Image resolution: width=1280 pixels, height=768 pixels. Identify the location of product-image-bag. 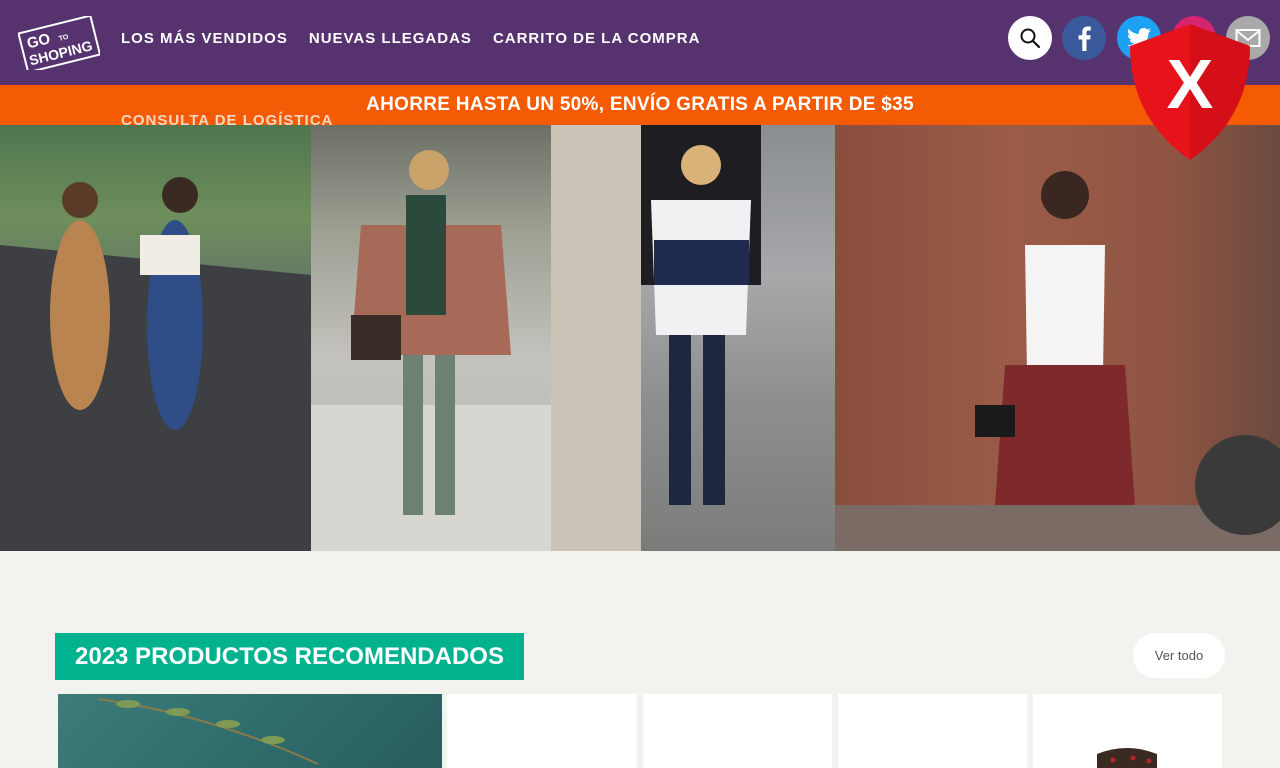
(1127, 758).